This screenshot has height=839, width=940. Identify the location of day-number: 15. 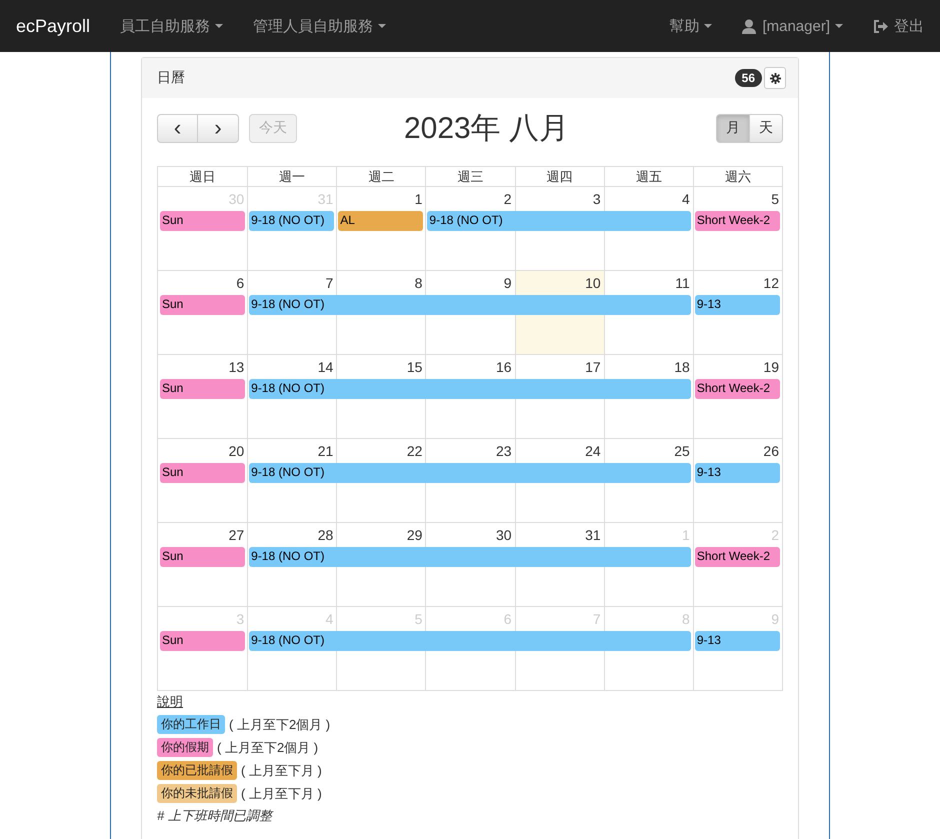
(415, 367).